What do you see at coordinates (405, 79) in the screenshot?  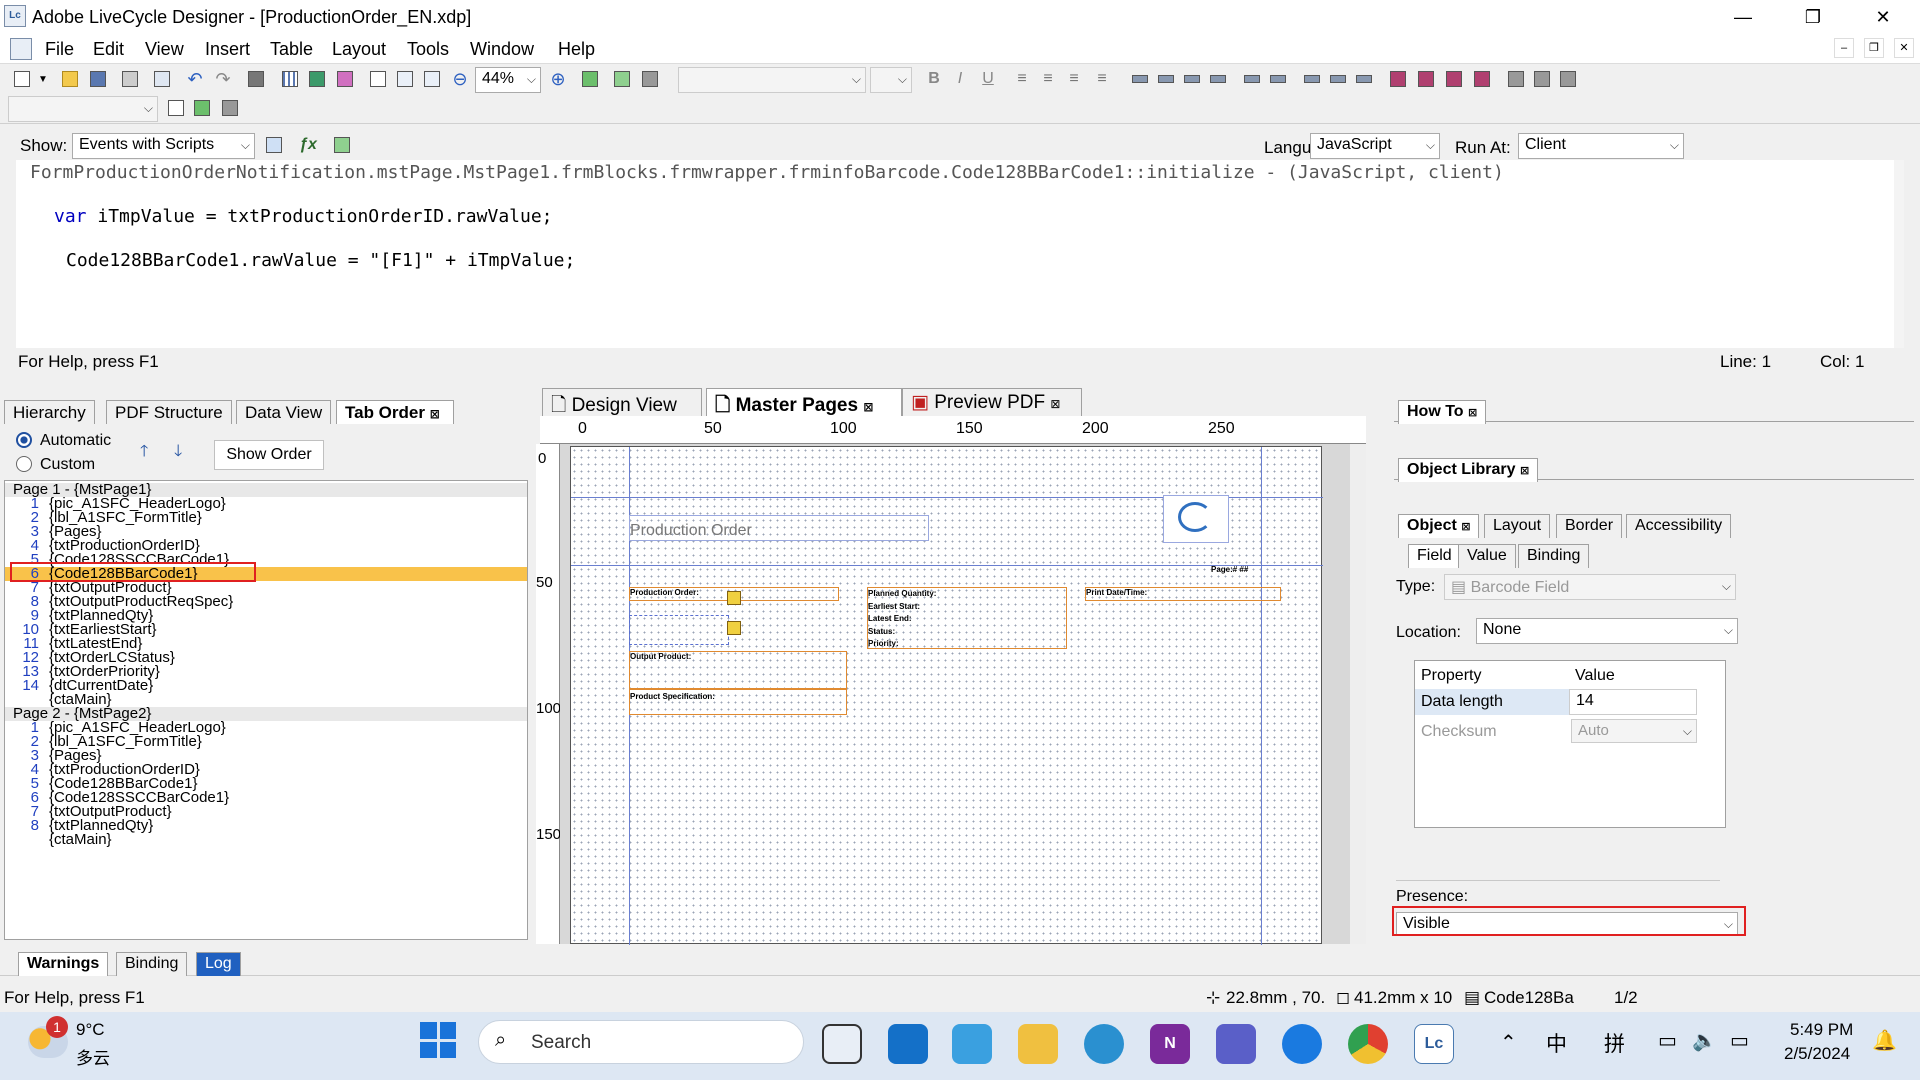 I see `fit-height-icon` at bounding box center [405, 79].